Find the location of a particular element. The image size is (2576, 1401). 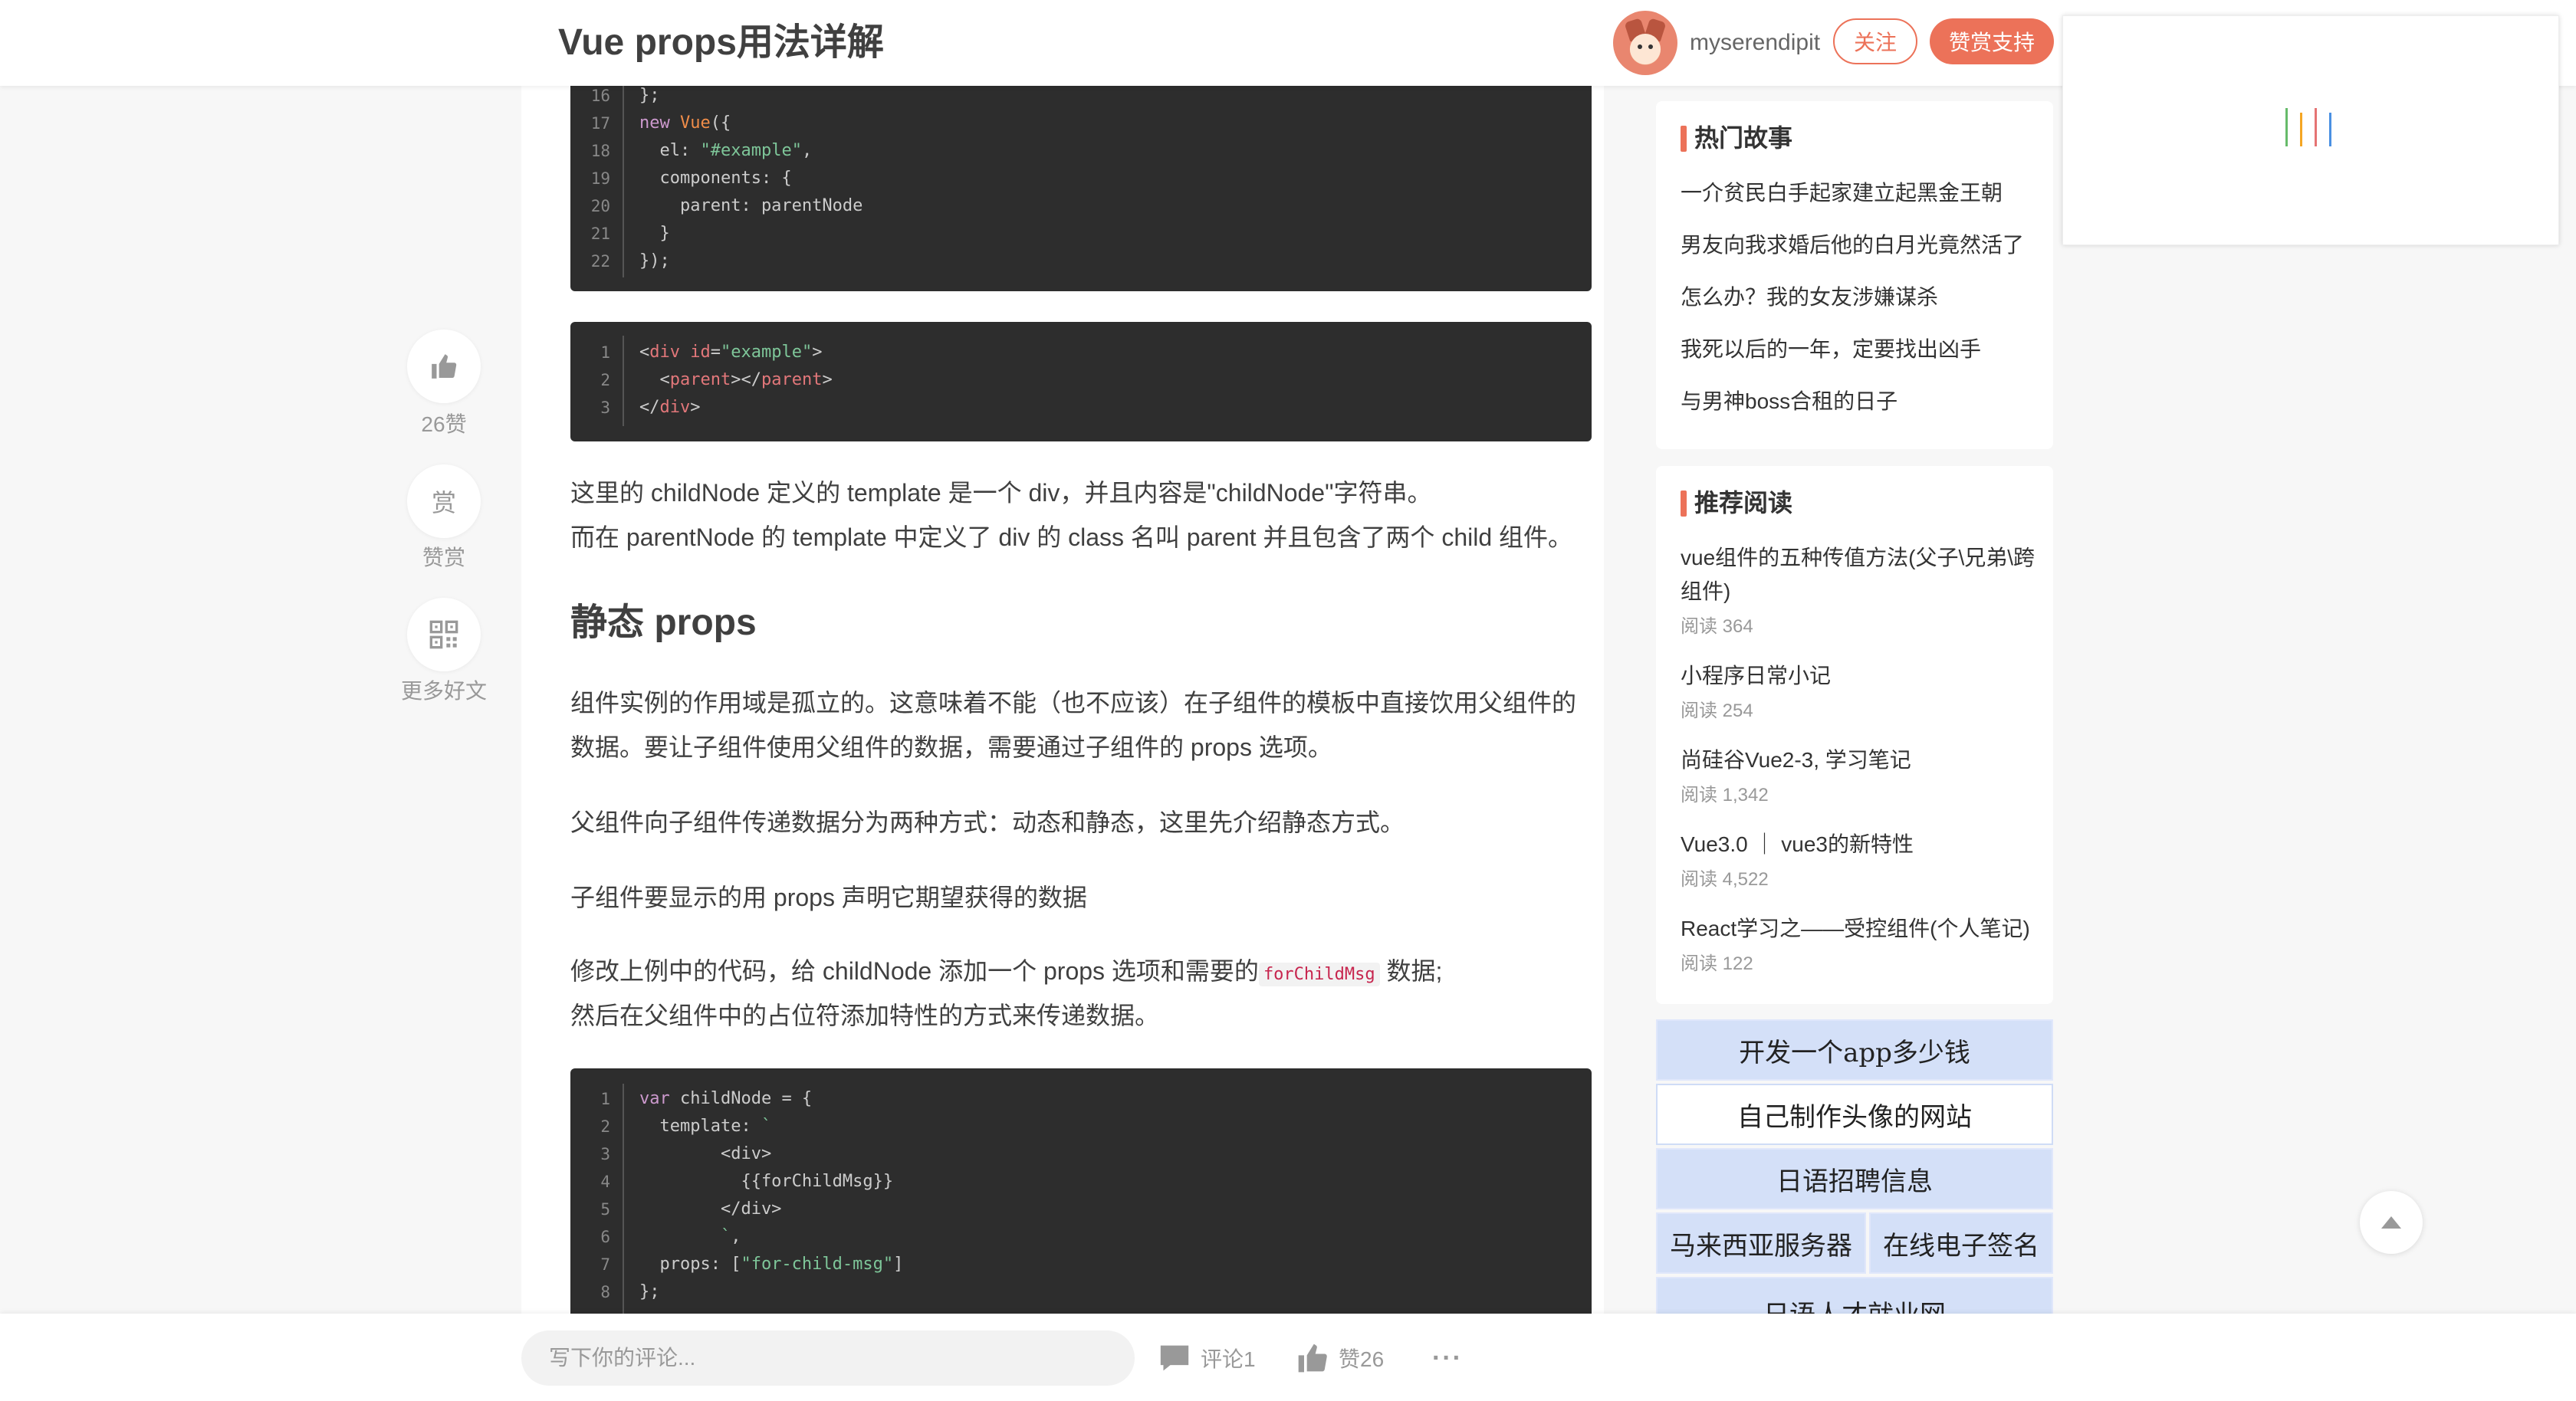

ad-link: 自己制作头像的网站 is located at coordinates (1855, 1114).